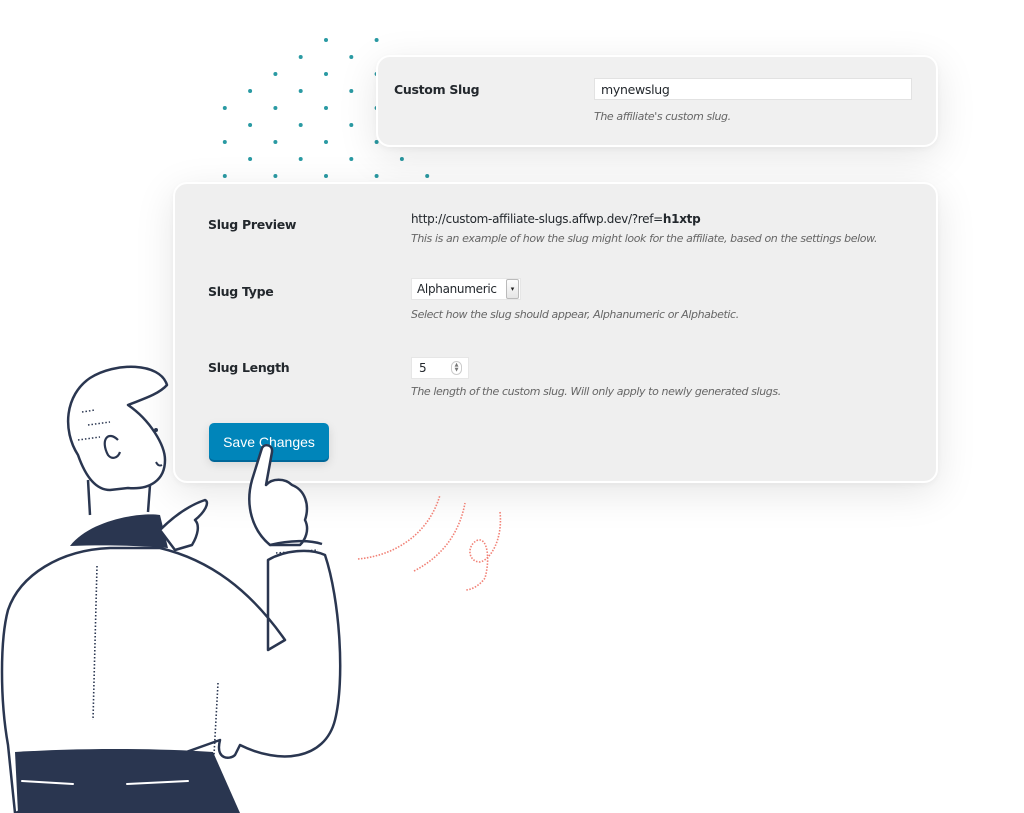 Image resolution: width=1024 pixels, height=813 pixels. Describe the element at coordinates (183, 525) in the screenshot. I see `left-hand` at that location.